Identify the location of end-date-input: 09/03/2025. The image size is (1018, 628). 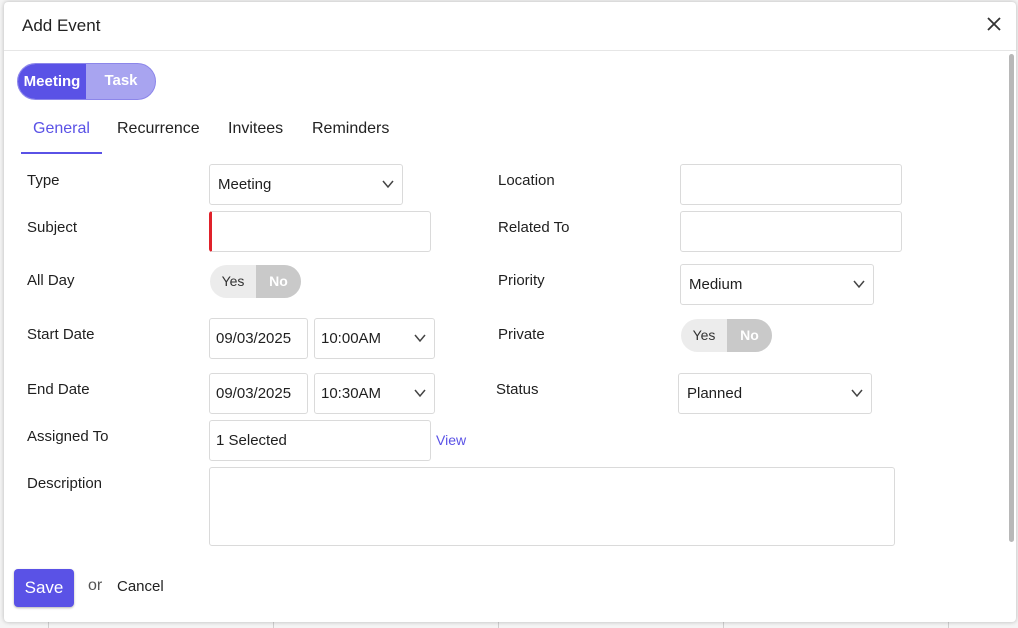
(258, 393).